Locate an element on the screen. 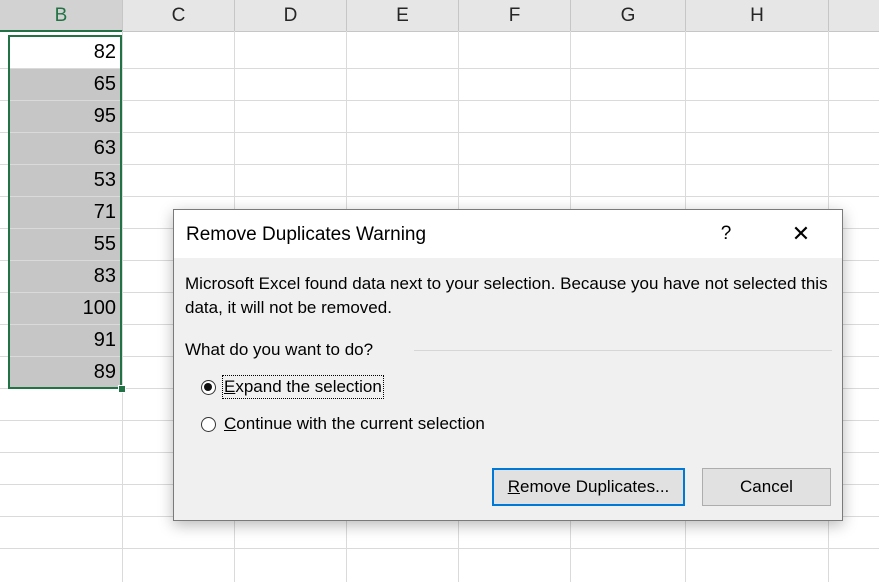 The image size is (879, 582). cancel-button: Cancel is located at coordinates (766, 487).